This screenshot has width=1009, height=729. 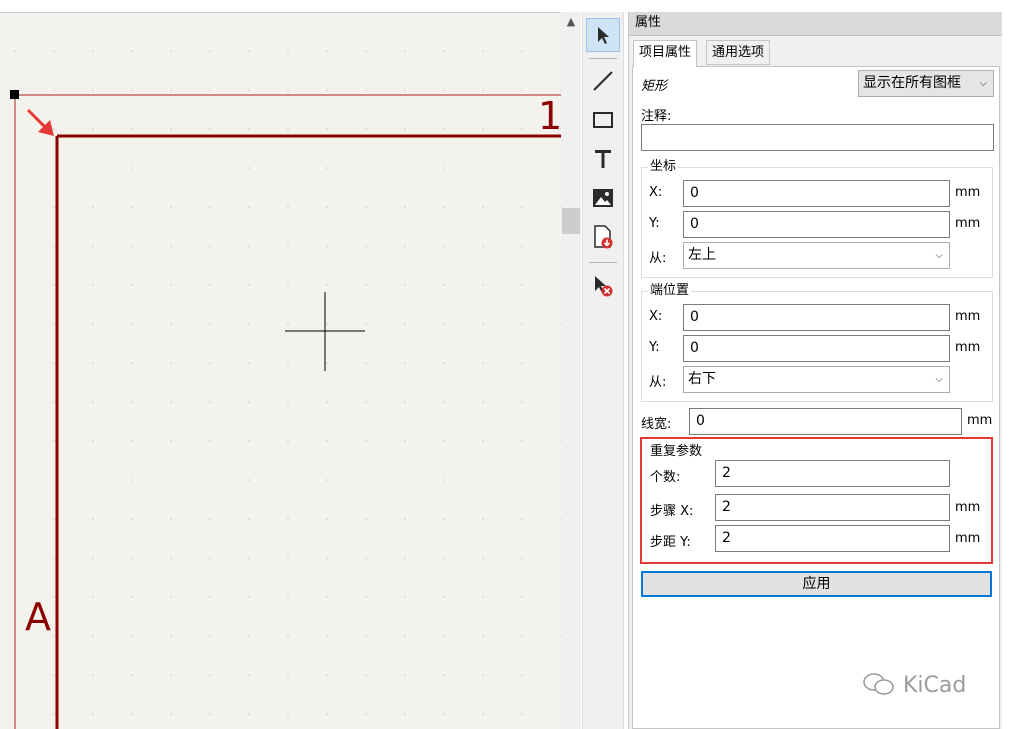 What do you see at coordinates (832, 538) in the screenshot?
I see `repeat-step-y-input: 2` at bounding box center [832, 538].